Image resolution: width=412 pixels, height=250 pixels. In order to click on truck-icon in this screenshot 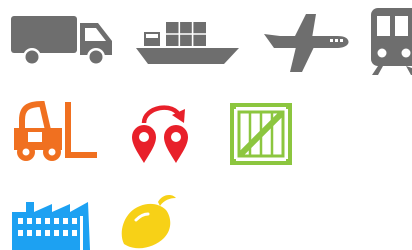, I will do `click(62, 40)`.